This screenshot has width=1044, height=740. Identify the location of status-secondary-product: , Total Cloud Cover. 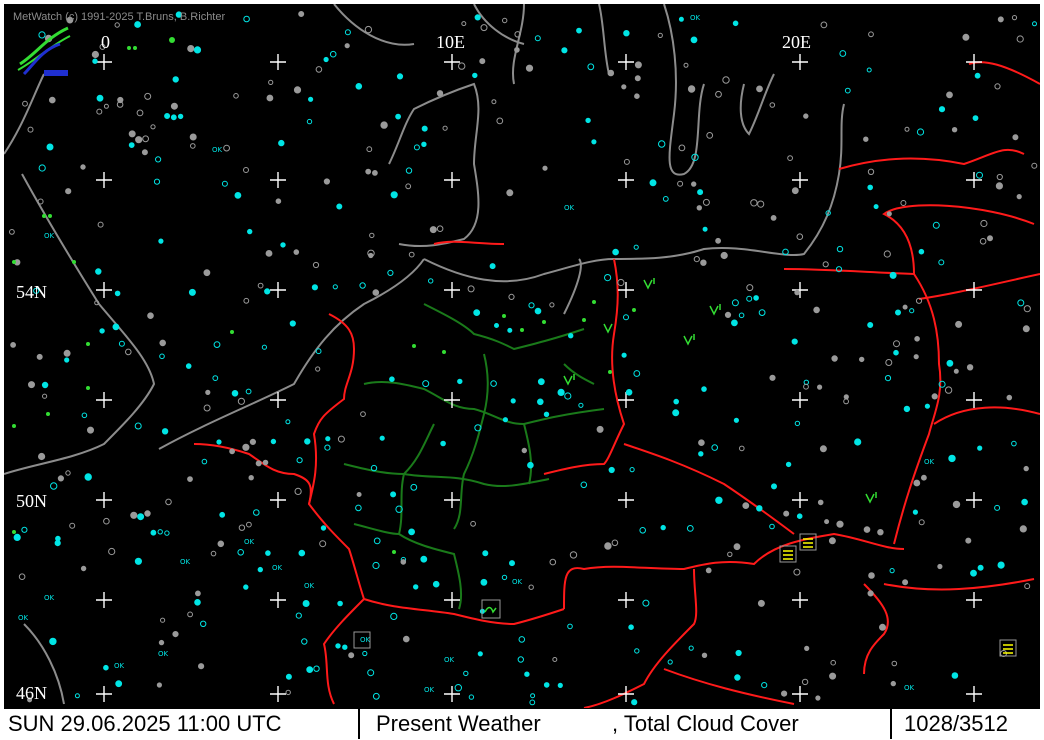
(705, 724).